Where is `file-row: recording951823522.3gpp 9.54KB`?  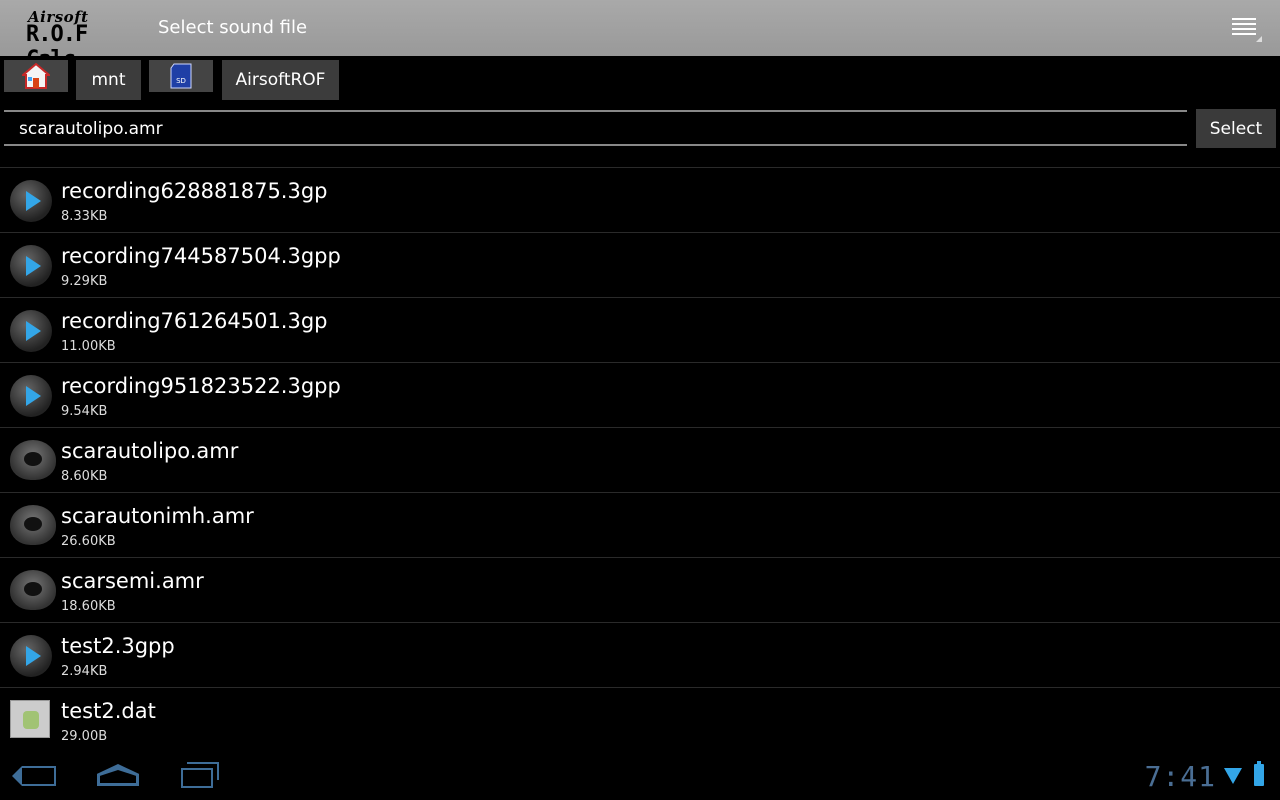
file-row: recording951823522.3gpp 9.54KB is located at coordinates (640, 395).